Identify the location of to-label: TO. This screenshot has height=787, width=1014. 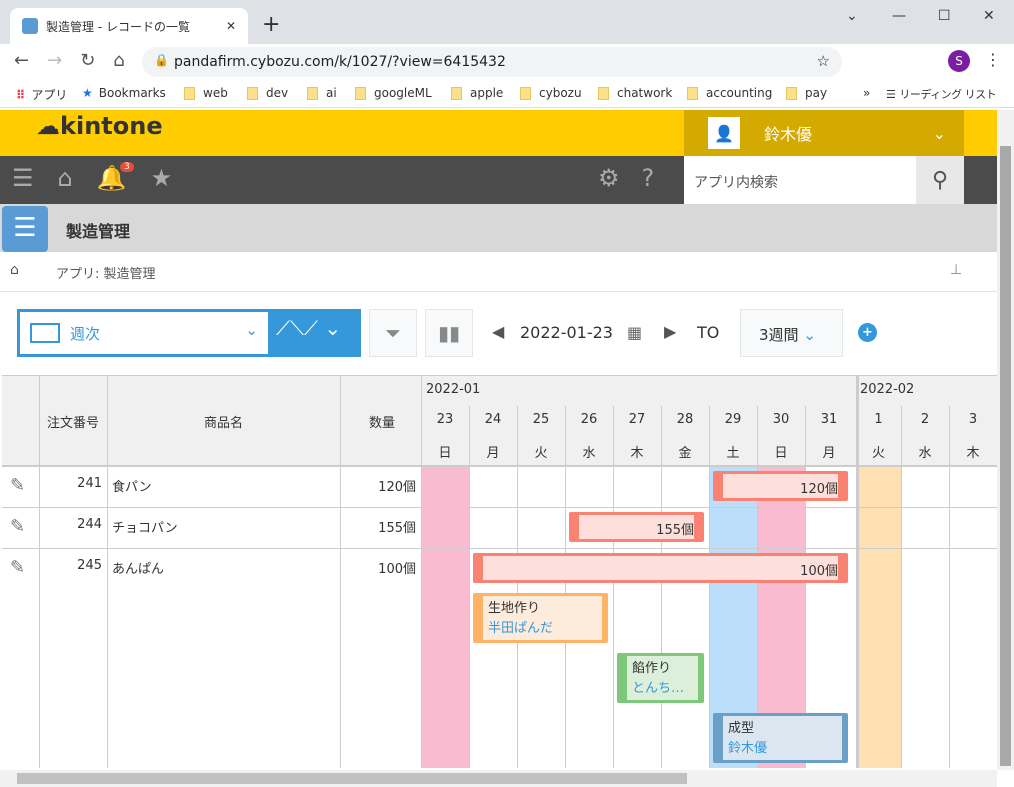
(708, 332).